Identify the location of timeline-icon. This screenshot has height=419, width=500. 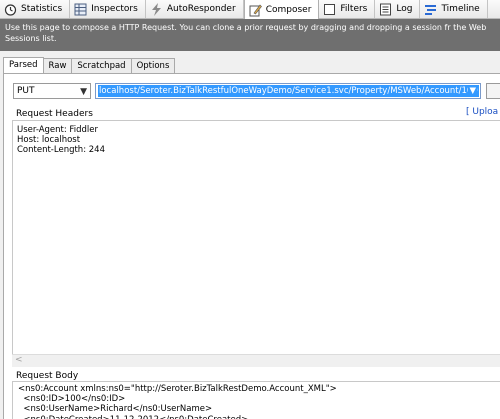
(430, 9).